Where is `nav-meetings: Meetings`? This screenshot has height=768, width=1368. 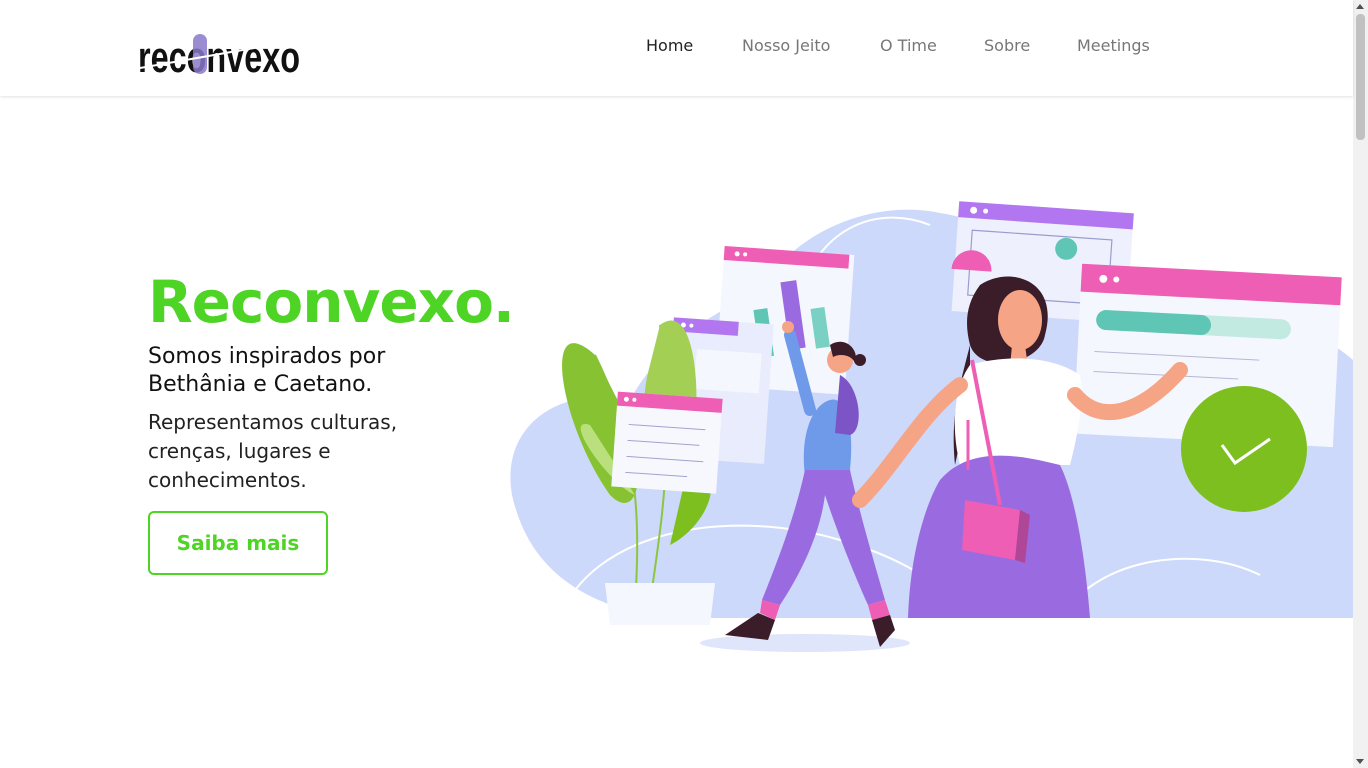 nav-meetings: Meetings is located at coordinates (1113, 45).